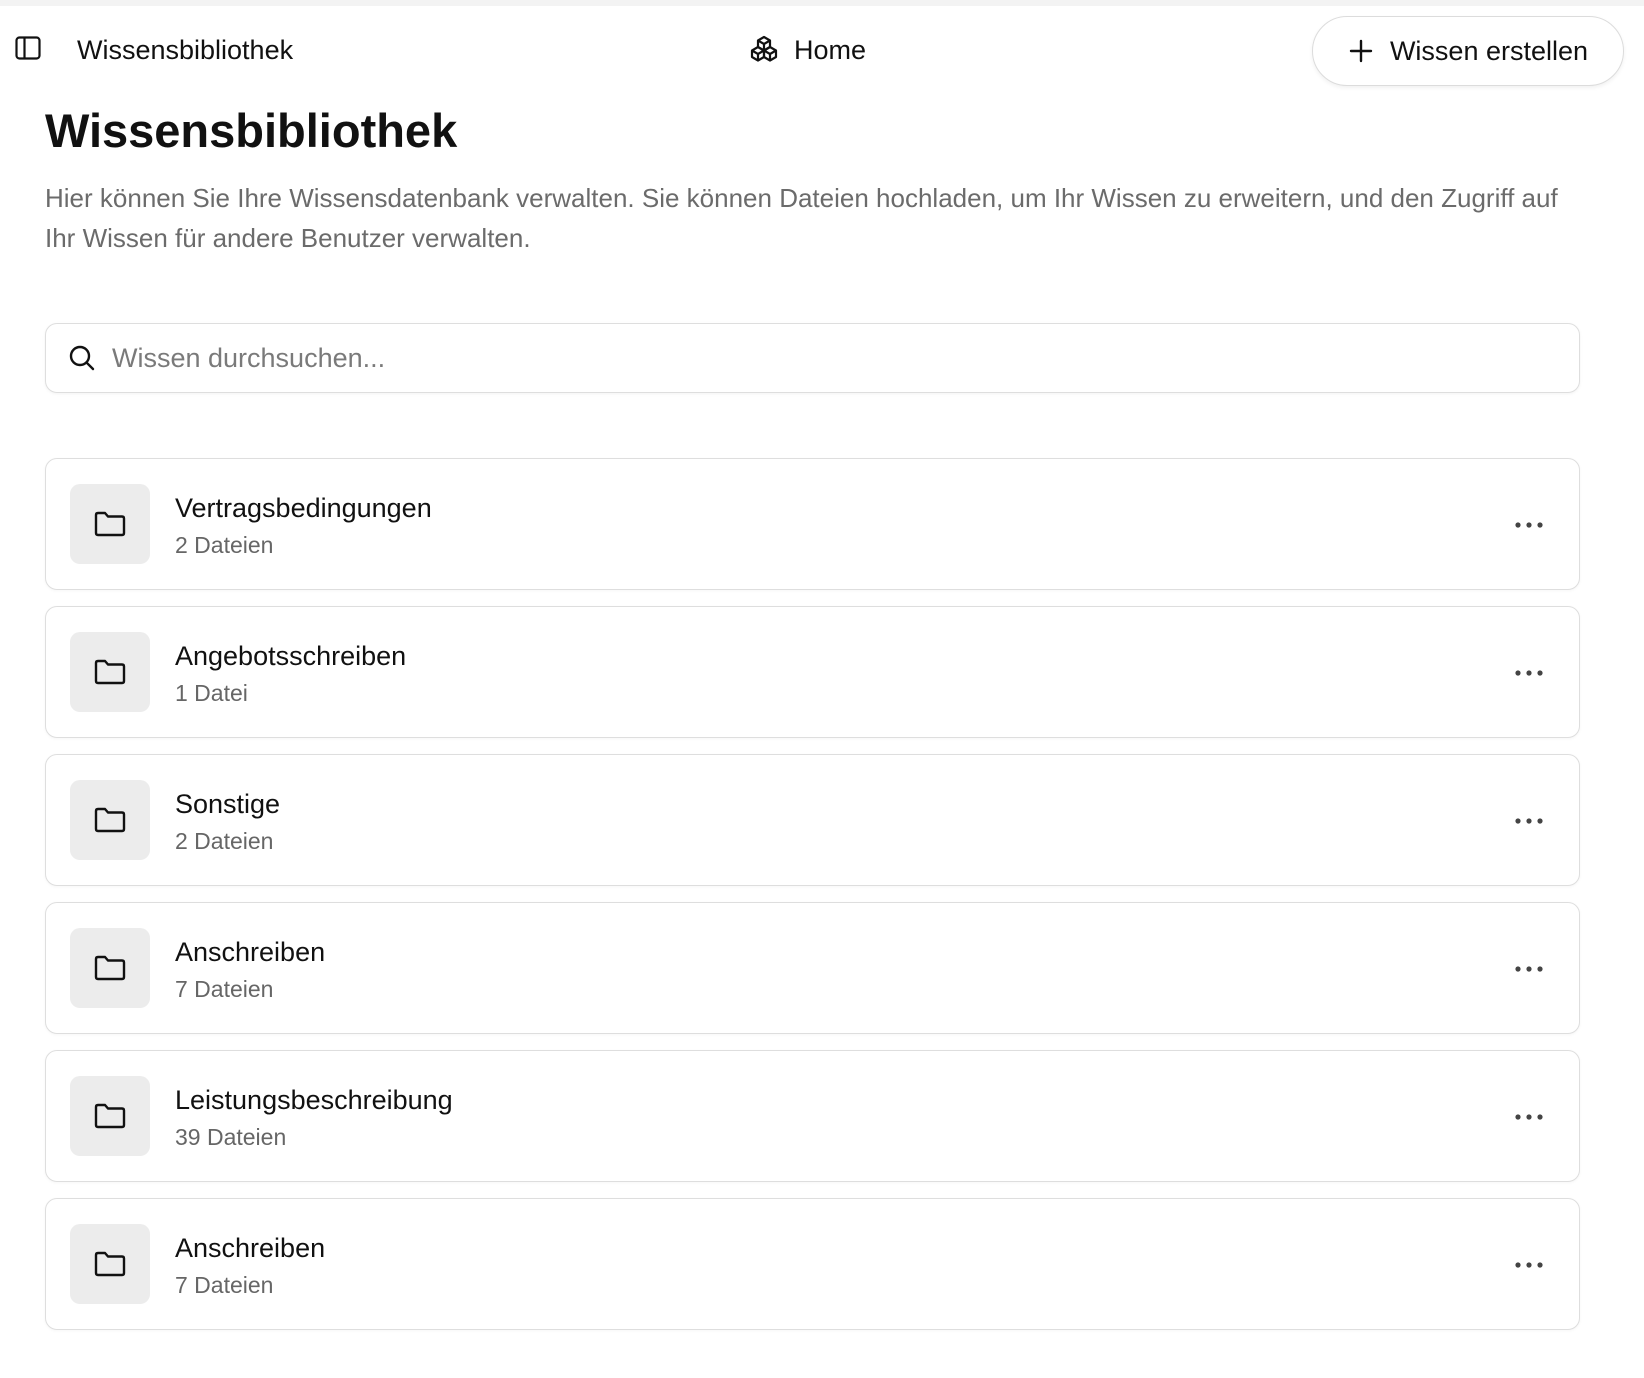  What do you see at coordinates (211, 693) in the screenshot?
I see `item-file-count: 1 Datei` at bounding box center [211, 693].